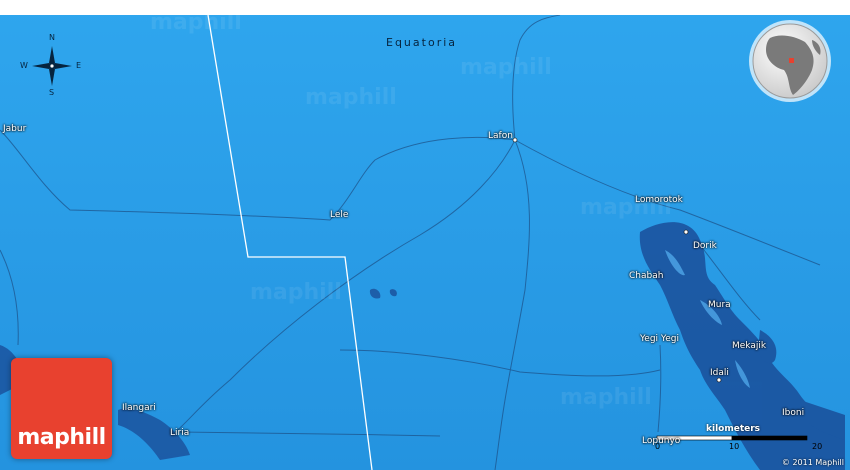 This screenshot has height=470, width=850. What do you see at coordinates (422, 42) in the screenshot?
I see `region-label: Equatoria` at bounding box center [422, 42].